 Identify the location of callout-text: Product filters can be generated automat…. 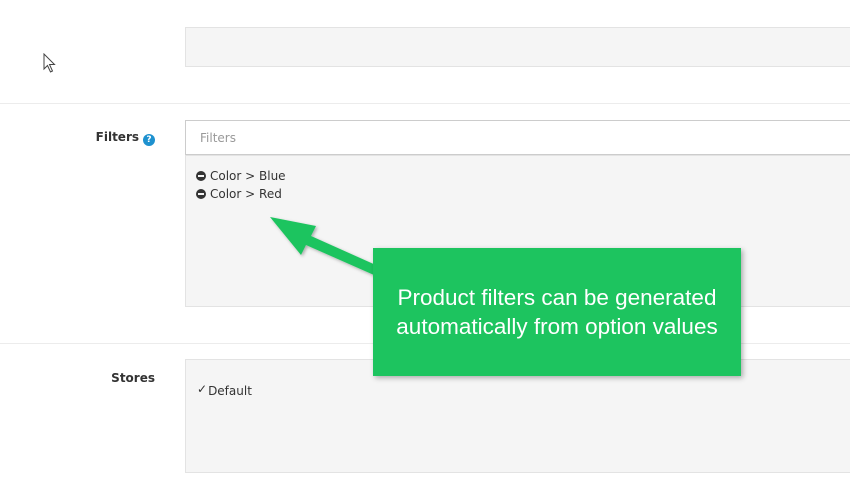
(557, 312).